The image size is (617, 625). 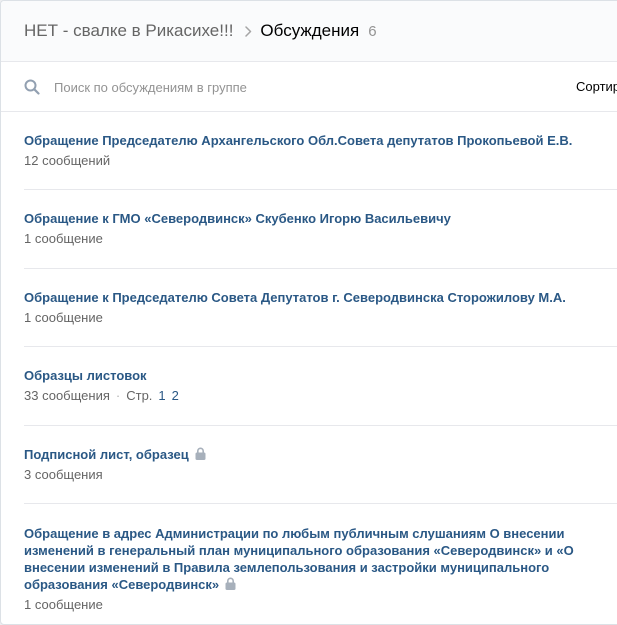 What do you see at coordinates (596, 86) in the screenshot?
I see `sort-dropdown: Сортир` at bounding box center [596, 86].